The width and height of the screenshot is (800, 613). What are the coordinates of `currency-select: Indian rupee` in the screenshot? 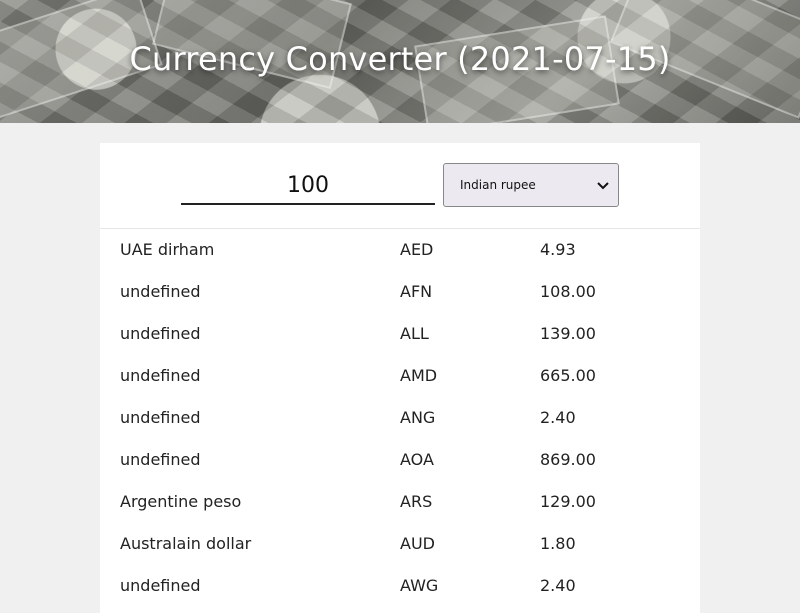 It's located at (531, 185).